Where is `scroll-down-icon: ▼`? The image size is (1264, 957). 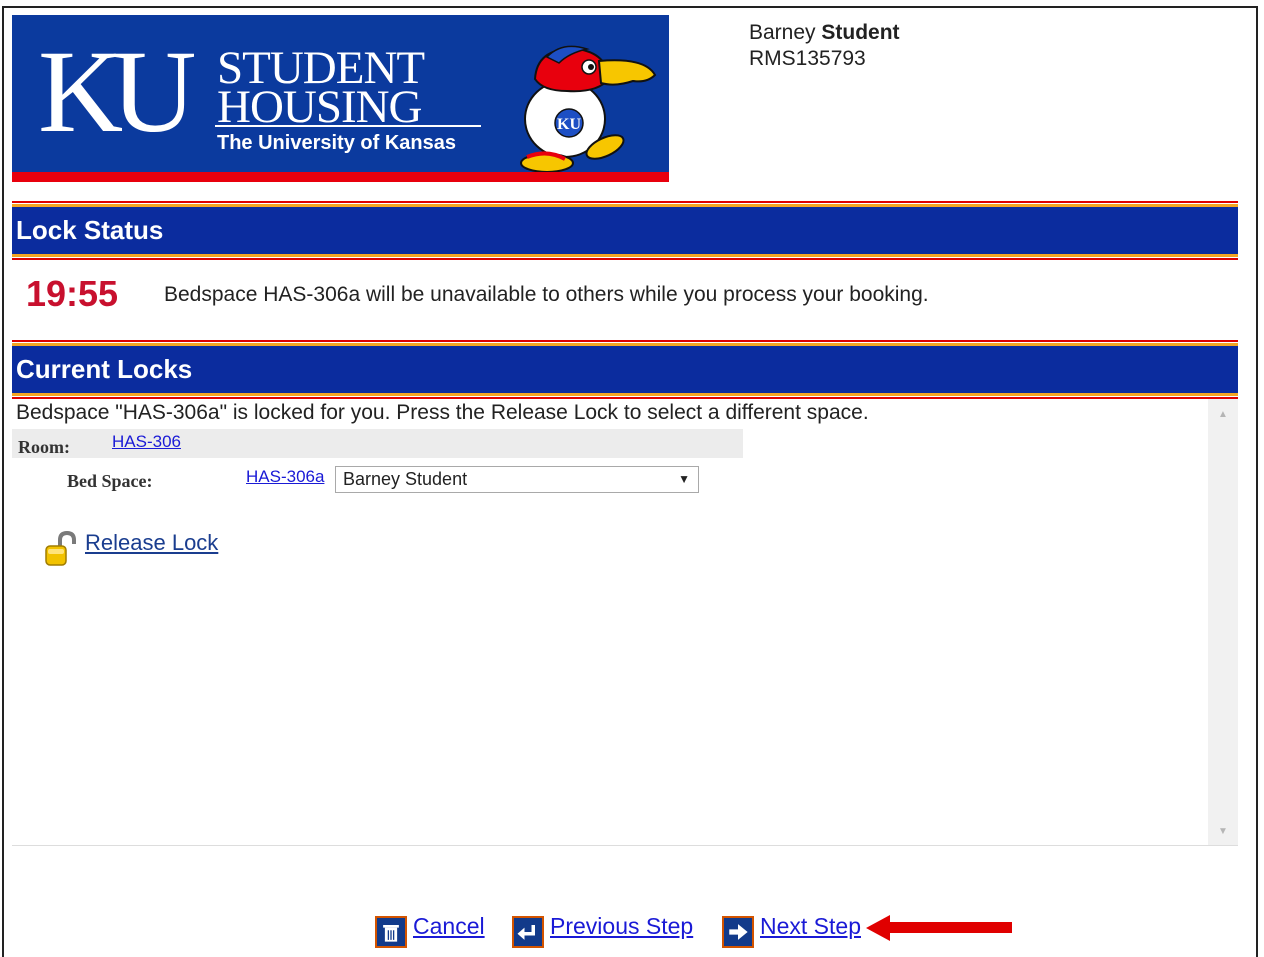 scroll-down-icon: ▼ is located at coordinates (1223, 831).